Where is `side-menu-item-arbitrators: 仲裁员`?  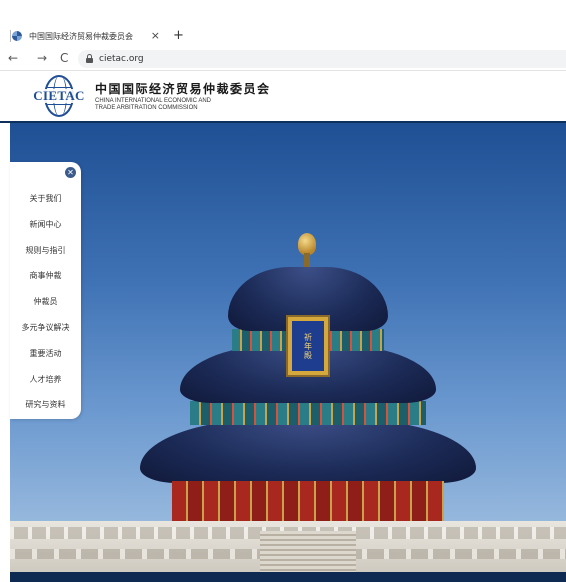 side-menu-item-arbitrators: 仲裁员 is located at coordinates (45, 302).